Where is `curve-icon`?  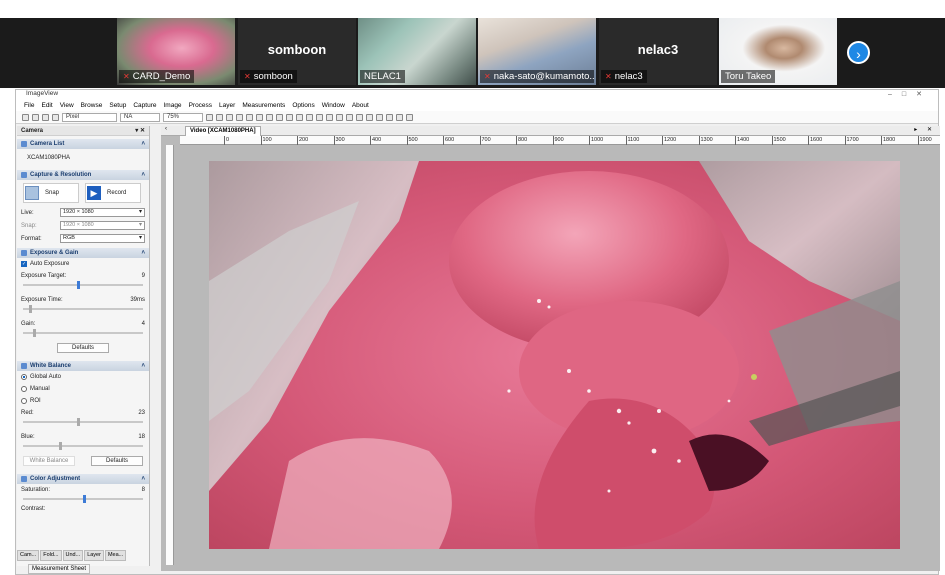
curve-icon is located at coordinates (329, 117).